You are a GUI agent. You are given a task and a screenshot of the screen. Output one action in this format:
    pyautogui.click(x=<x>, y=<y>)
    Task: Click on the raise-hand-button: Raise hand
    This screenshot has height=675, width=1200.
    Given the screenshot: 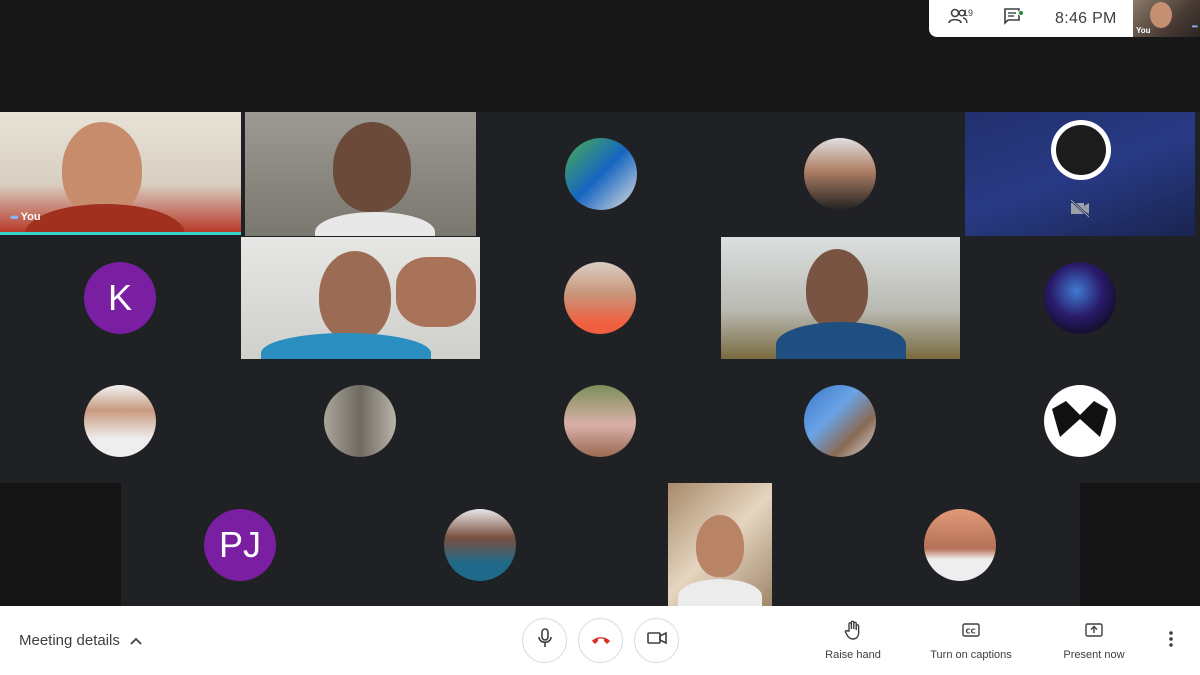 What is the action you would take?
    pyautogui.click(x=853, y=640)
    